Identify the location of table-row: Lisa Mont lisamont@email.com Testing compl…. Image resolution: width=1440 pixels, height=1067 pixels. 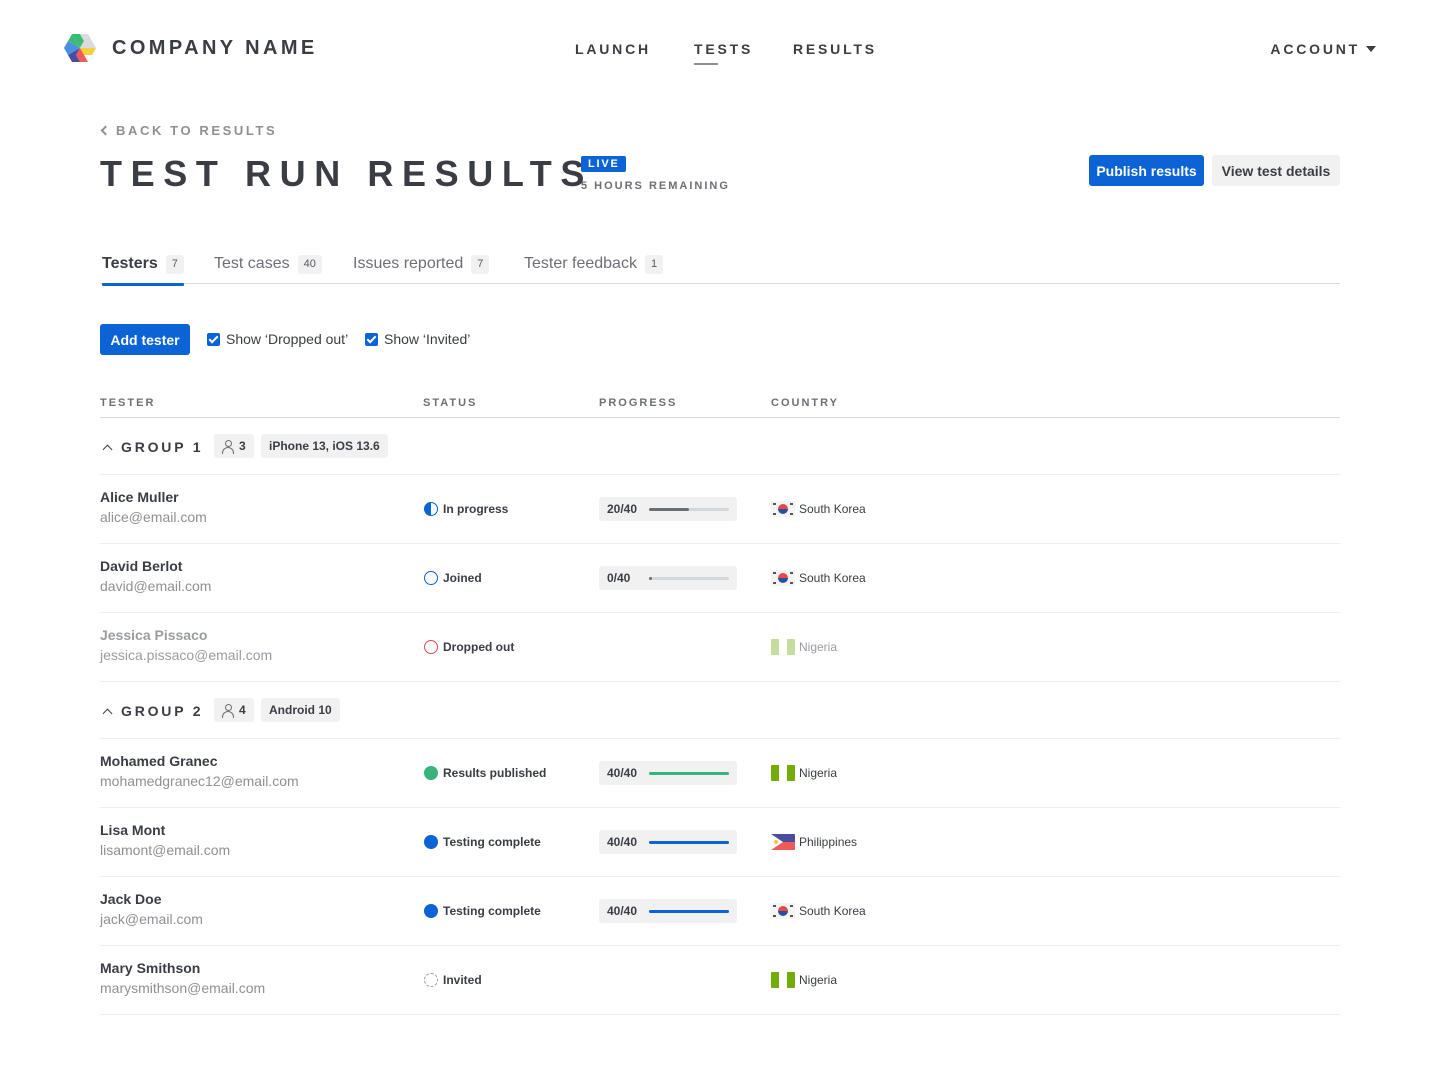
(720, 842).